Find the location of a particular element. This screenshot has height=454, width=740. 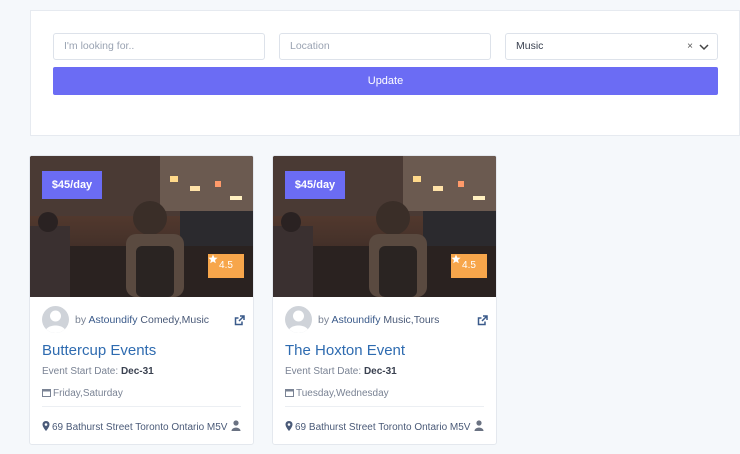

author-line: by Astoundify Comedy,Music is located at coordinates (142, 320).